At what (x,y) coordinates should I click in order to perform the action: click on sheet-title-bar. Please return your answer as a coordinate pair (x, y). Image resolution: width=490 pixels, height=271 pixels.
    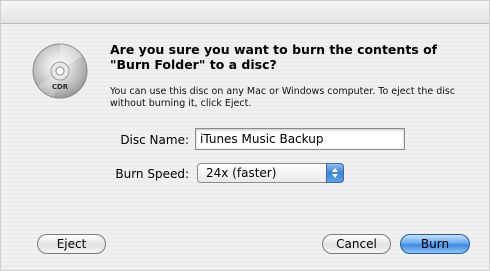
    Looking at the image, I should click on (245, 12).